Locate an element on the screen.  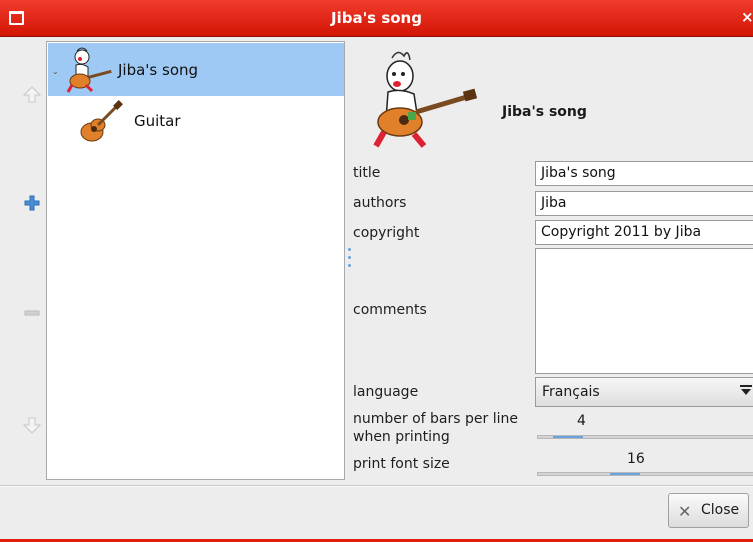
tree-item-label: Guitar is located at coordinates (157, 121).